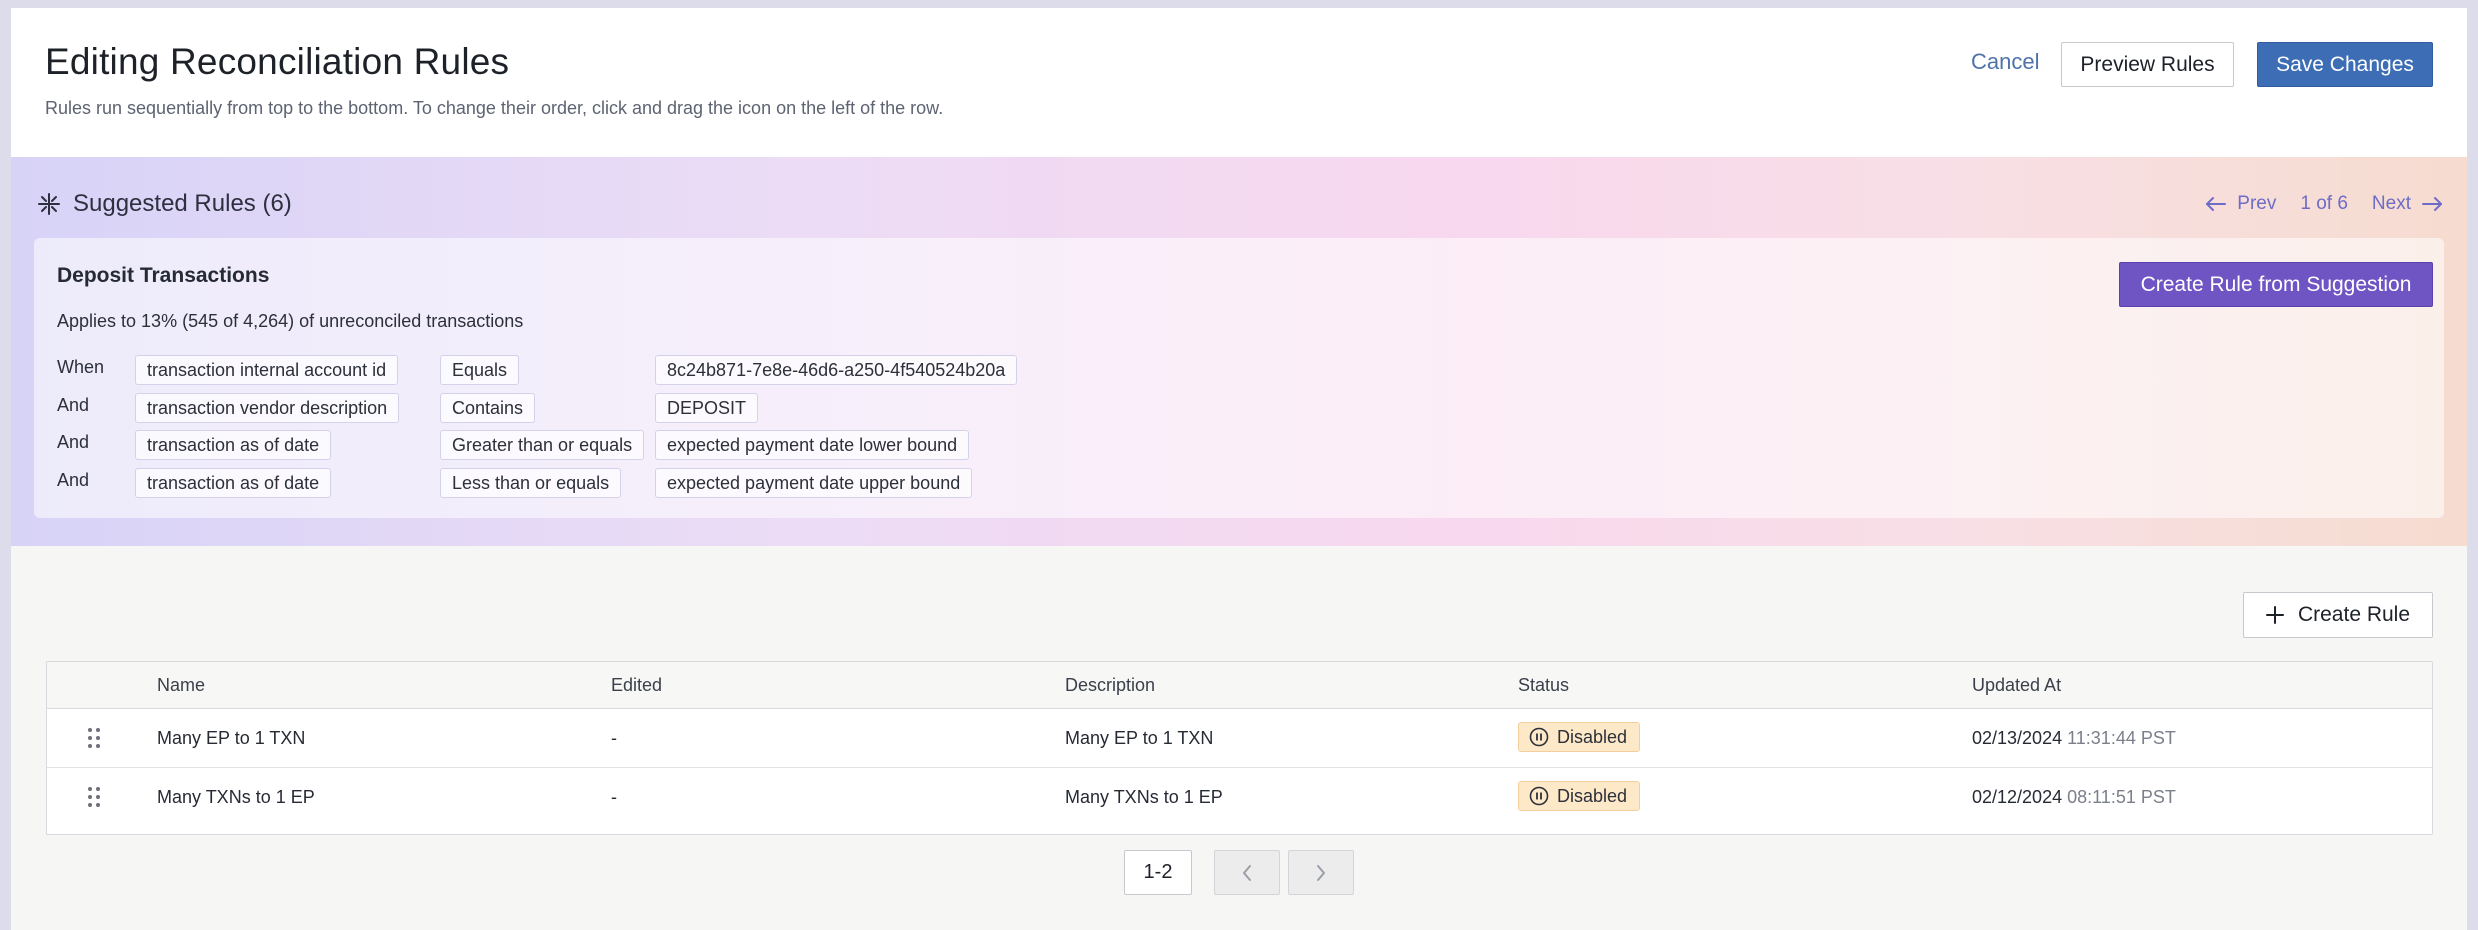 This screenshot has width=2478, height=930. What do you see at coordinates (1110, 685) in the screenshot?
I see `column-header-description: Description` at bounding box center [1110, 685].